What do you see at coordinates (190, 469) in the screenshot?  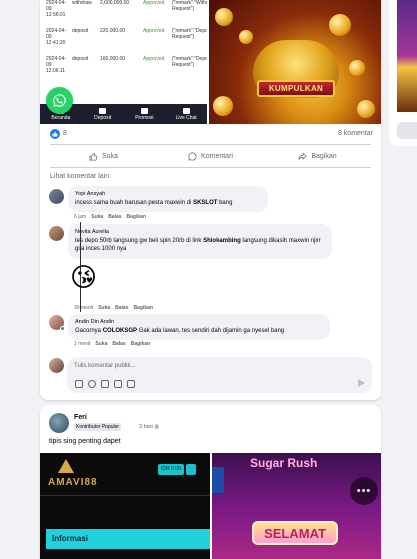 I see `menu-icon` at bounding box center [190, 469].